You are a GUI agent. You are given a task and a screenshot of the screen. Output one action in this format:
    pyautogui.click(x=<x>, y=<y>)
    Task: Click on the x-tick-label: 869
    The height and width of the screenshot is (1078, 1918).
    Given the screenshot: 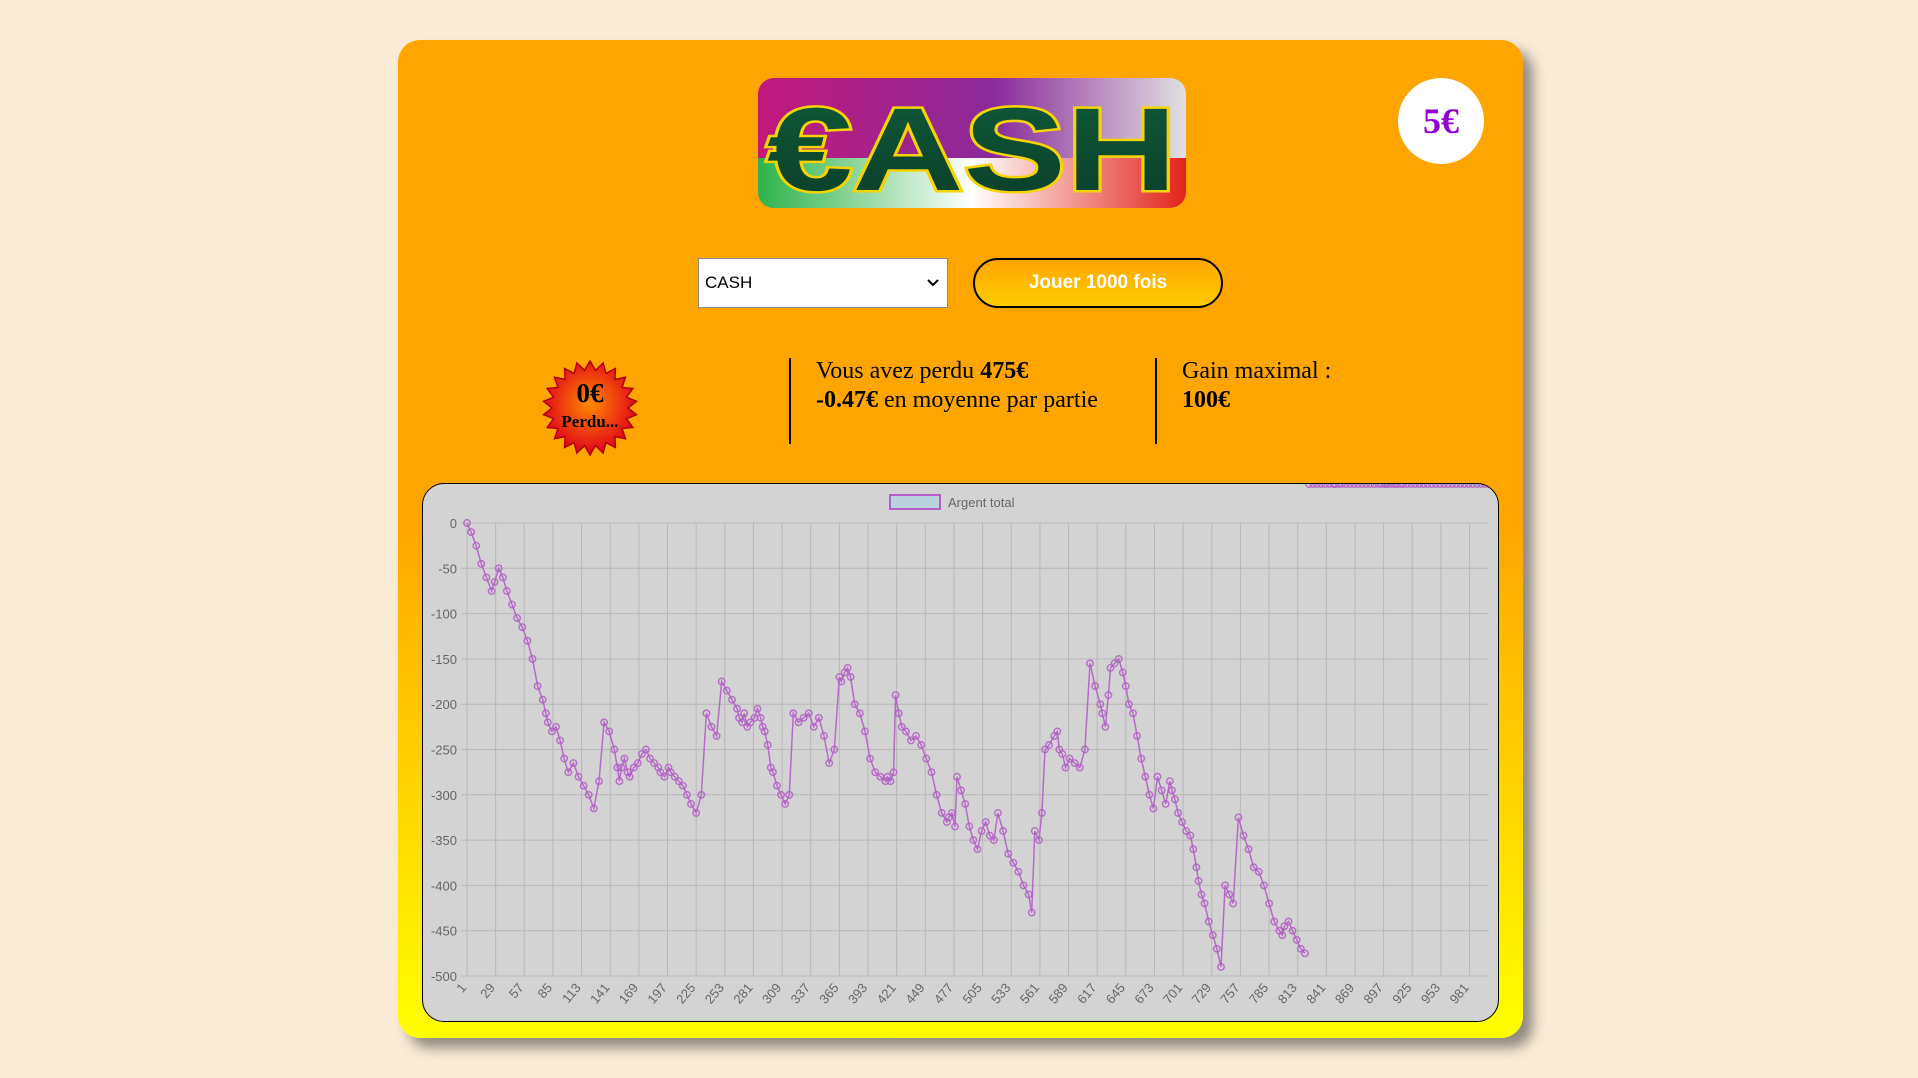 What is the action you would take?
    pyautogui.click(x=1344, y=993)
    